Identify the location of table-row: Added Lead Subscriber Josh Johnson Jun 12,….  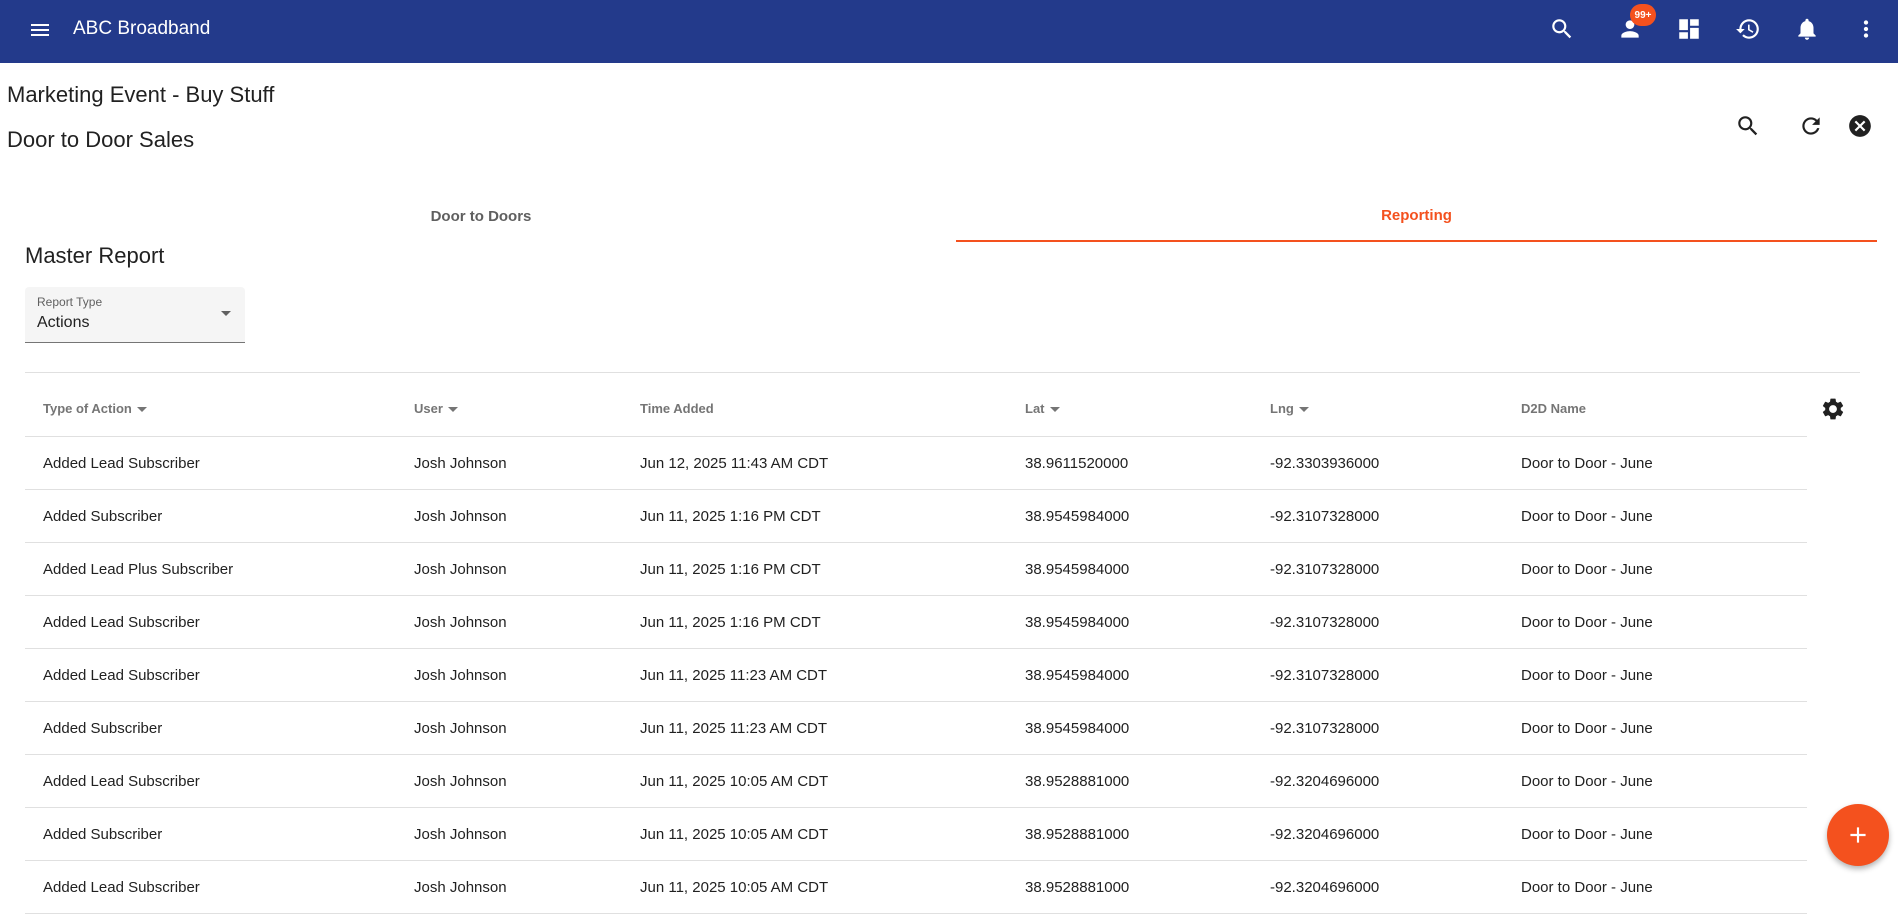
(916, 463).